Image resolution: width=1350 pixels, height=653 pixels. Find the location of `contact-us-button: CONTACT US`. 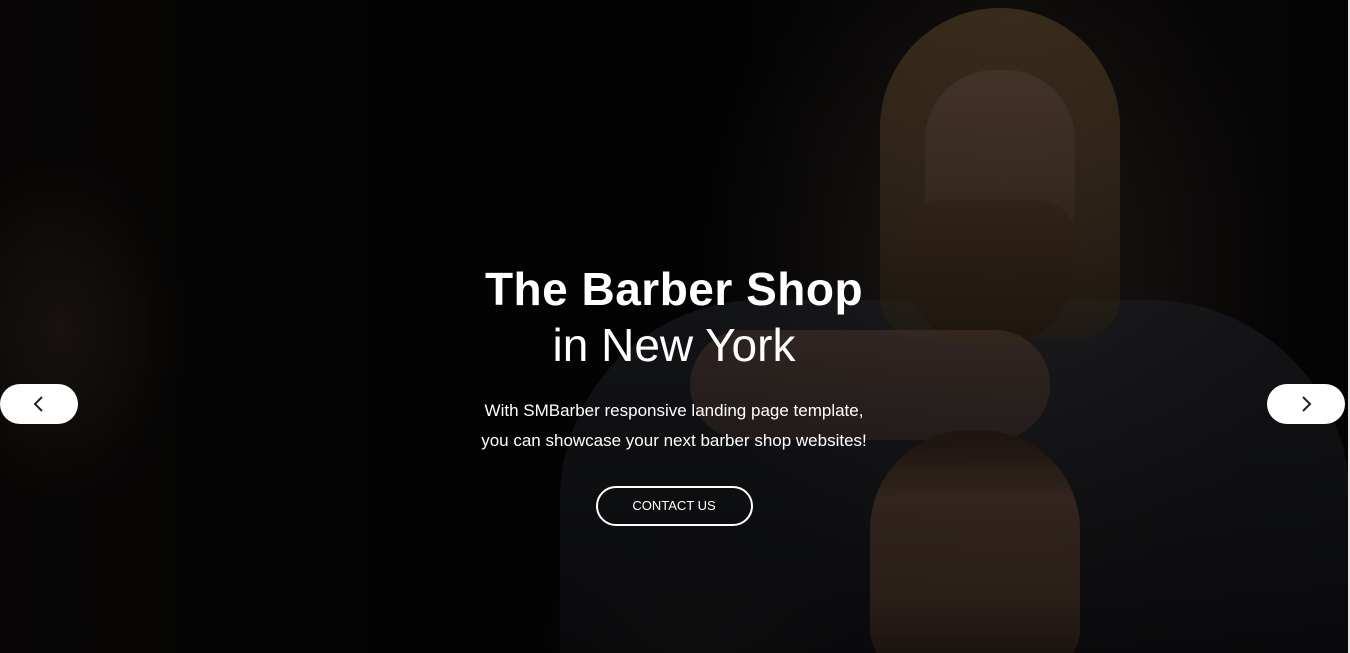

contact-us-button: CONTACT US is located at coordinates (674, 506).